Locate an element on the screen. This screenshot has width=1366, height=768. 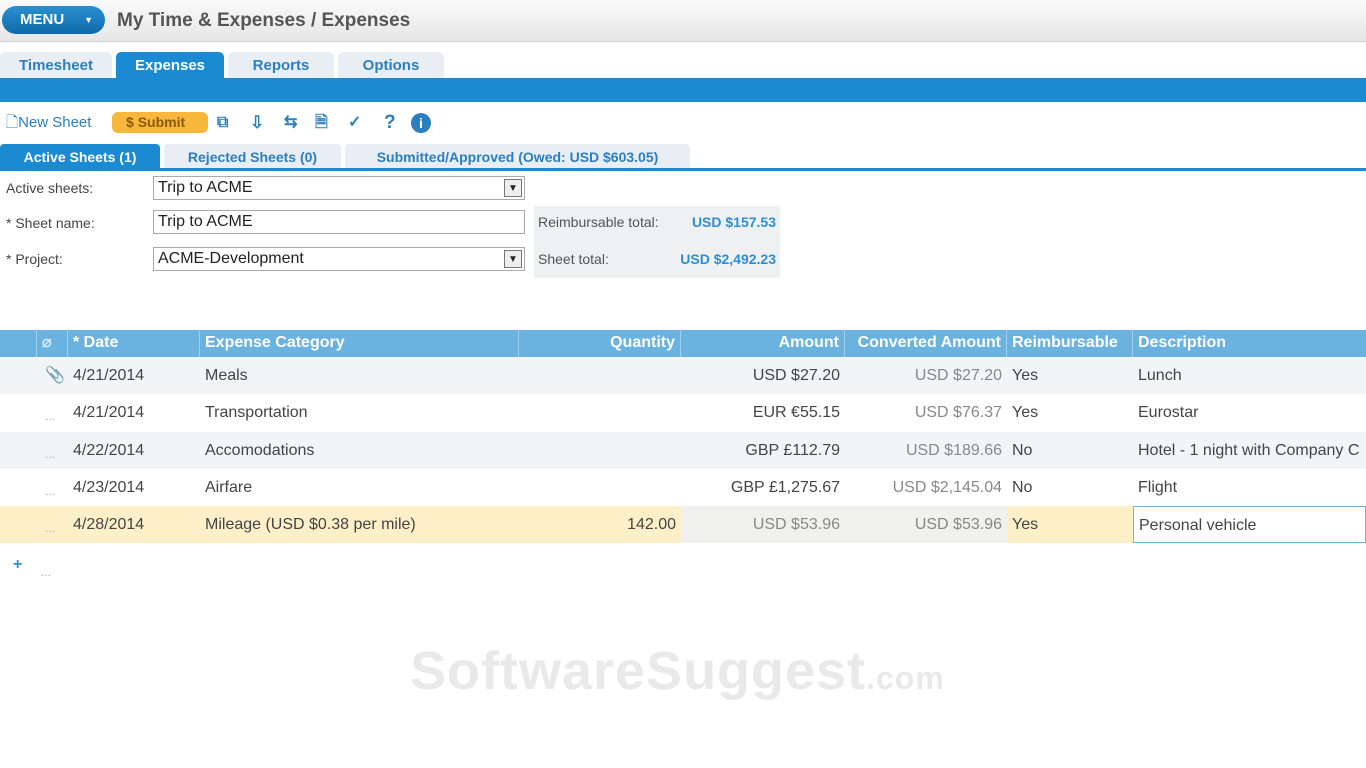
project-select: ACME-Development ▼ is located at coordinates (339, 259).